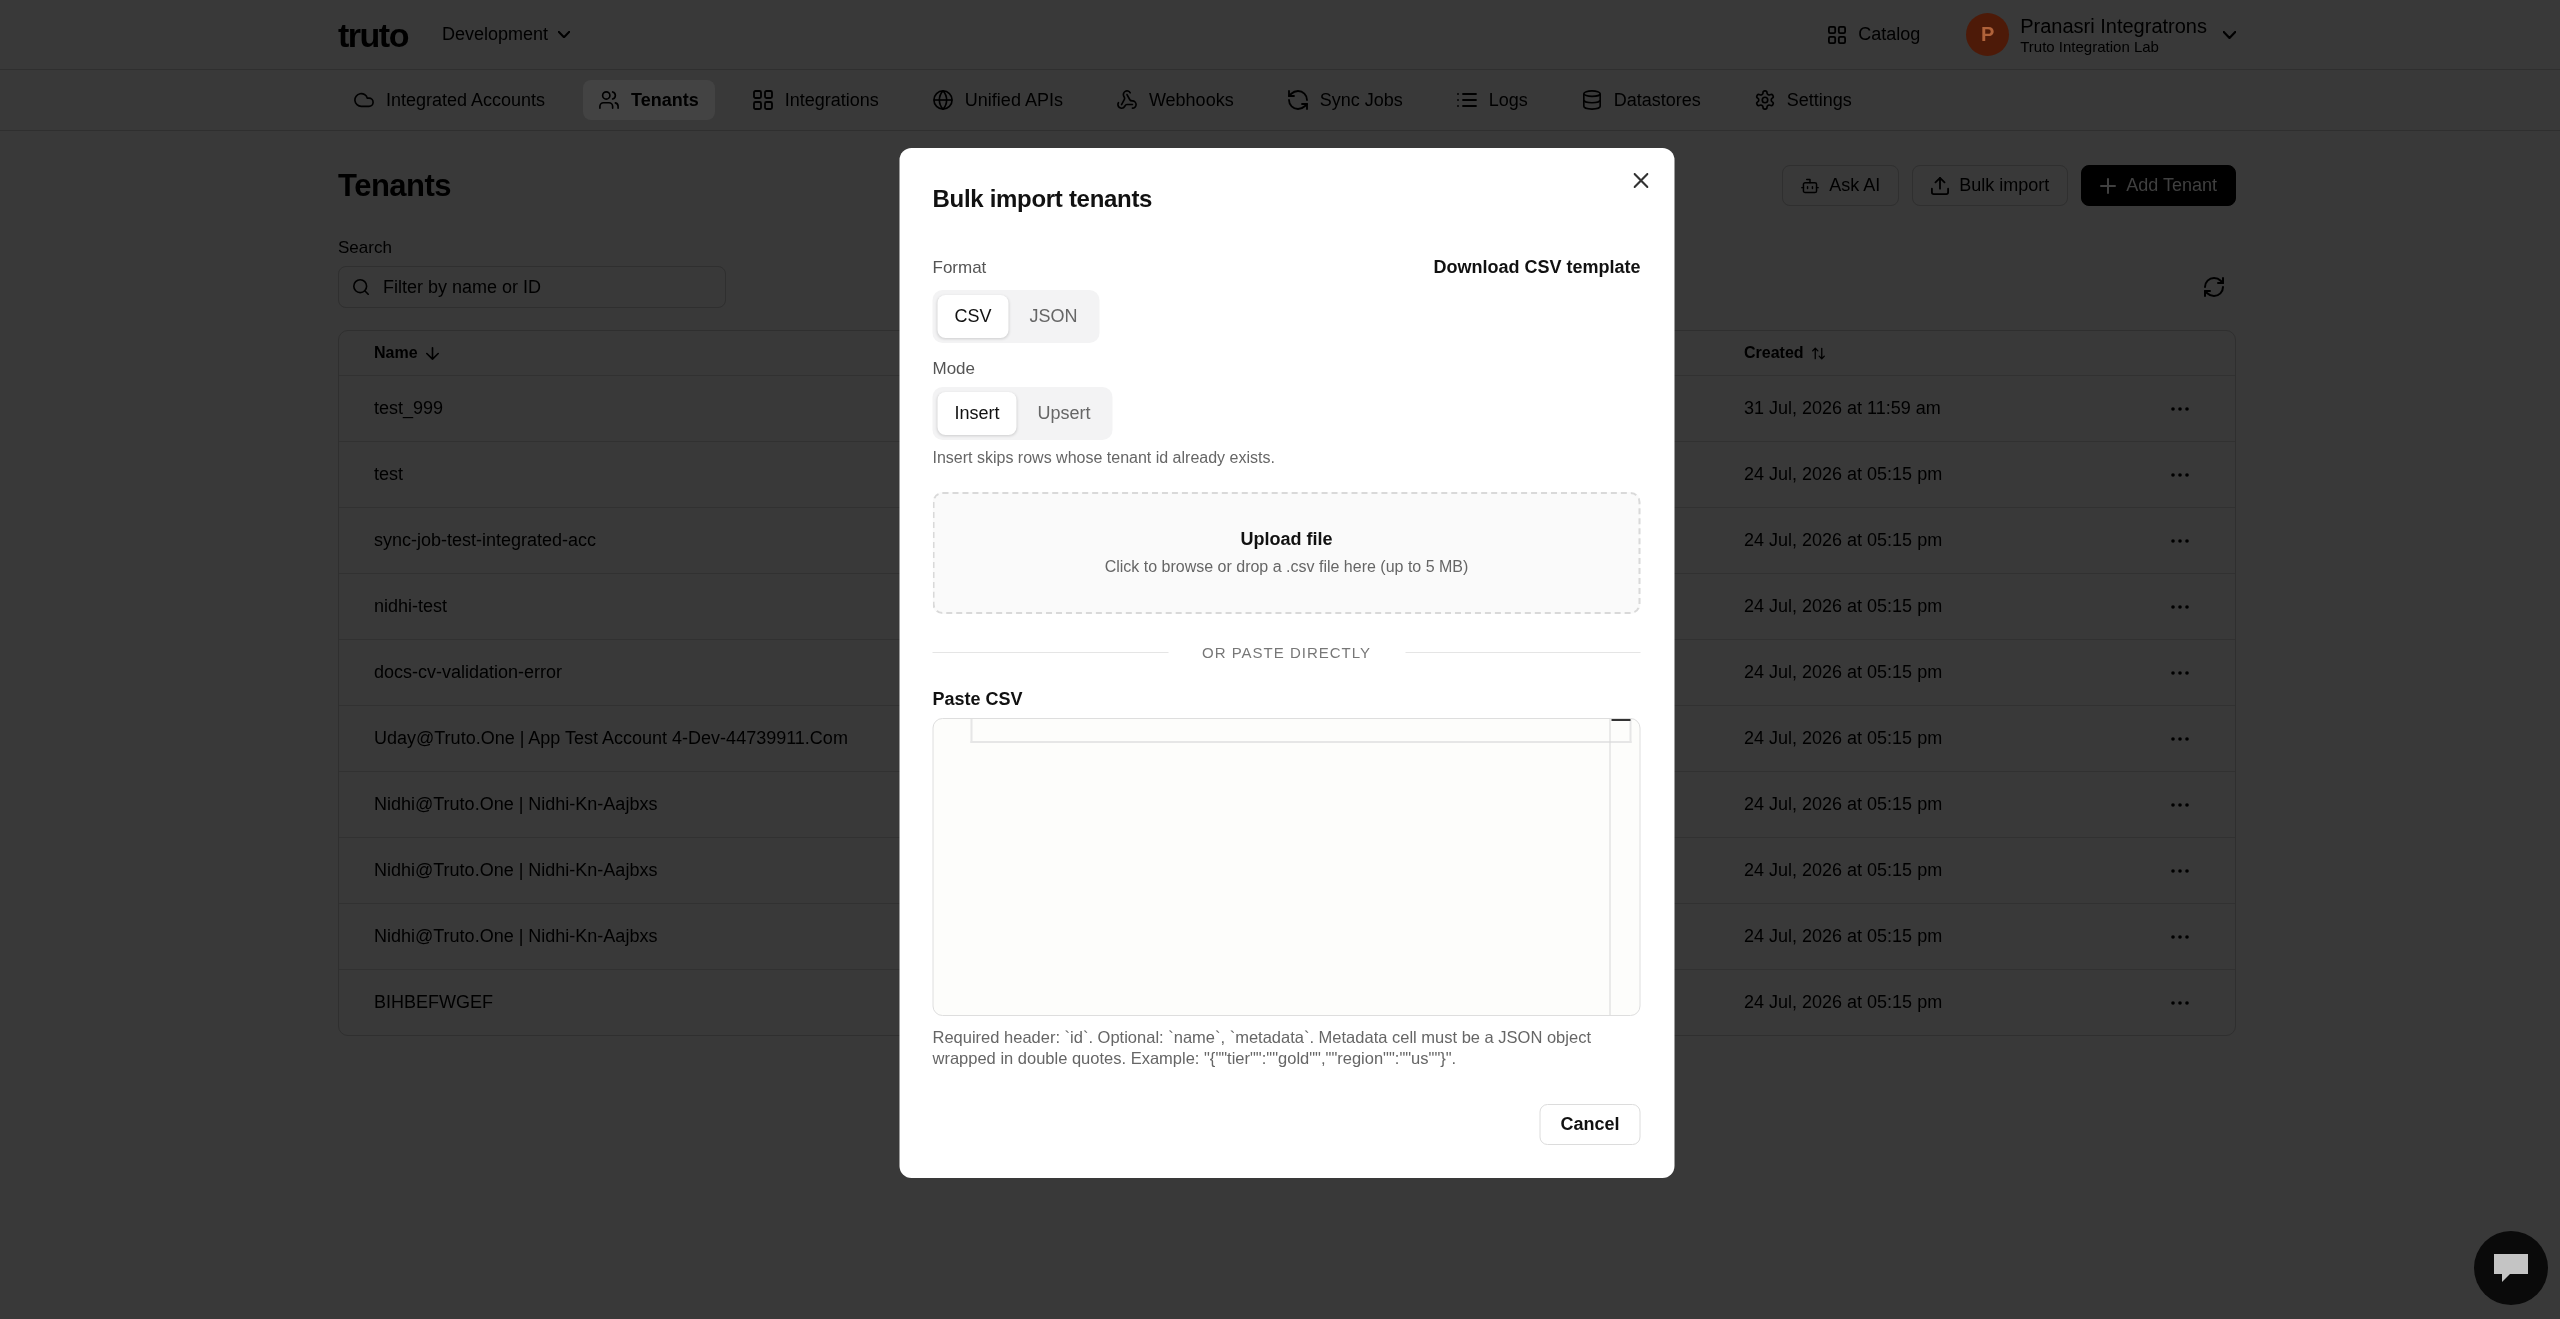  I want to click on download-template-link: Download CSV template, so click(1537, 267).